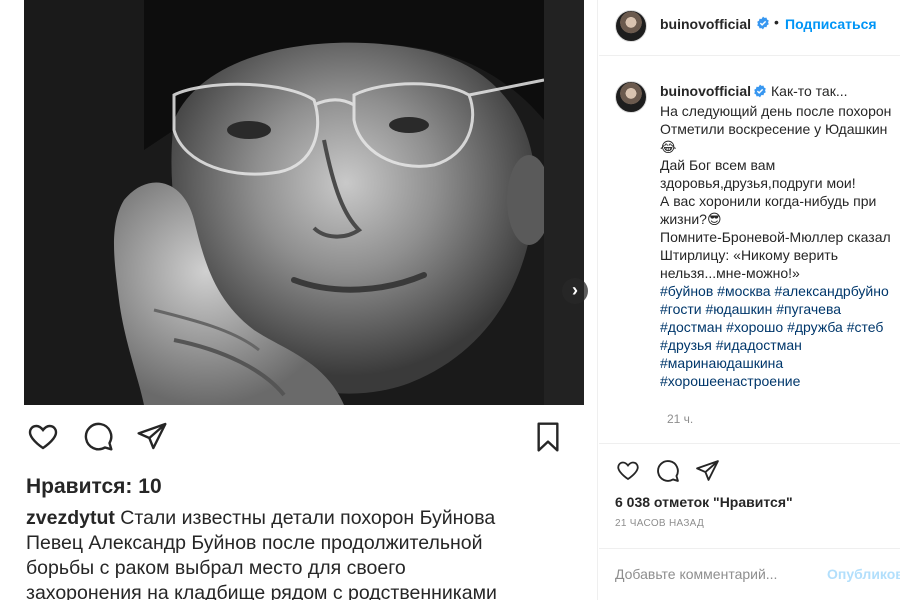 This screenshot has height=600, width=900. Describe the element at coordinates (304, 441) in the screenshot. I see `inner-post-actions` at that location.